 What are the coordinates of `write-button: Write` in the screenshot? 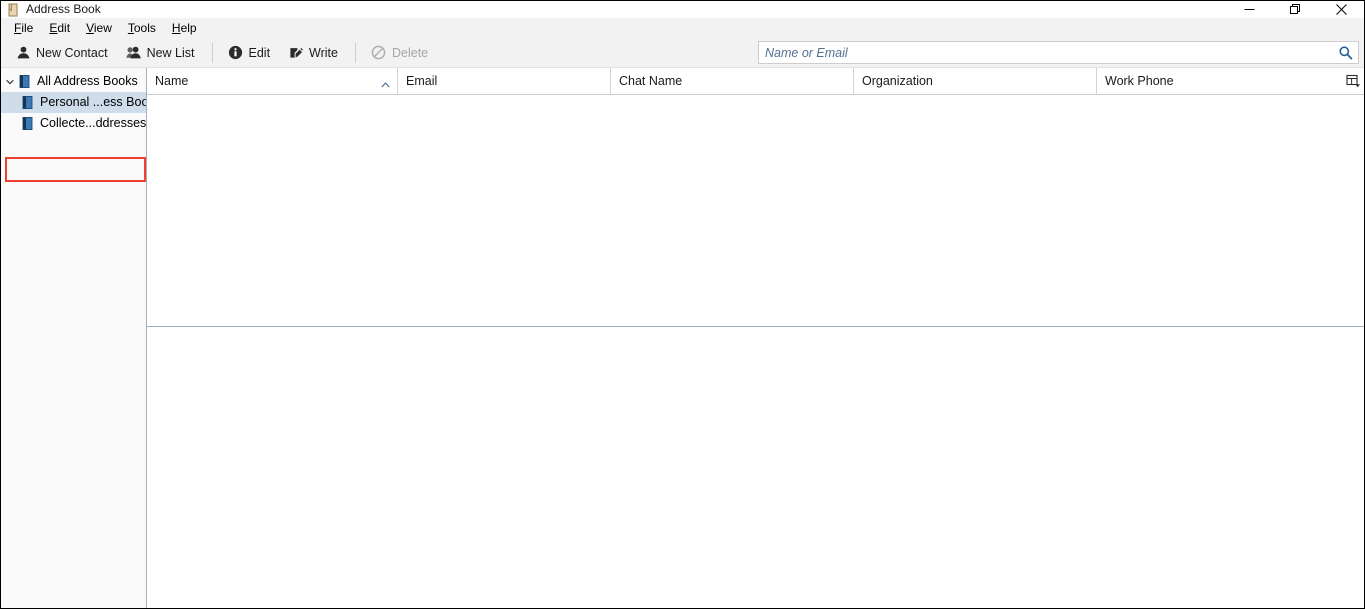 It's located at (313, 53).